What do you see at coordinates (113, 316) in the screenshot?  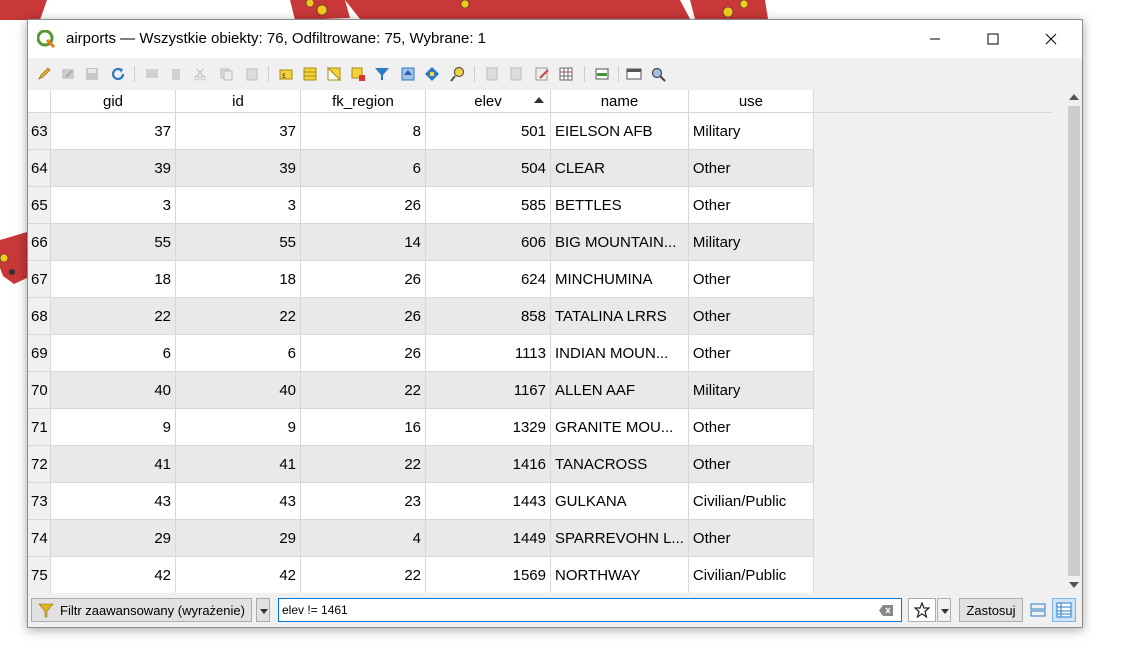 I see `cell-gid: 22` at bounding box center [113, 316].